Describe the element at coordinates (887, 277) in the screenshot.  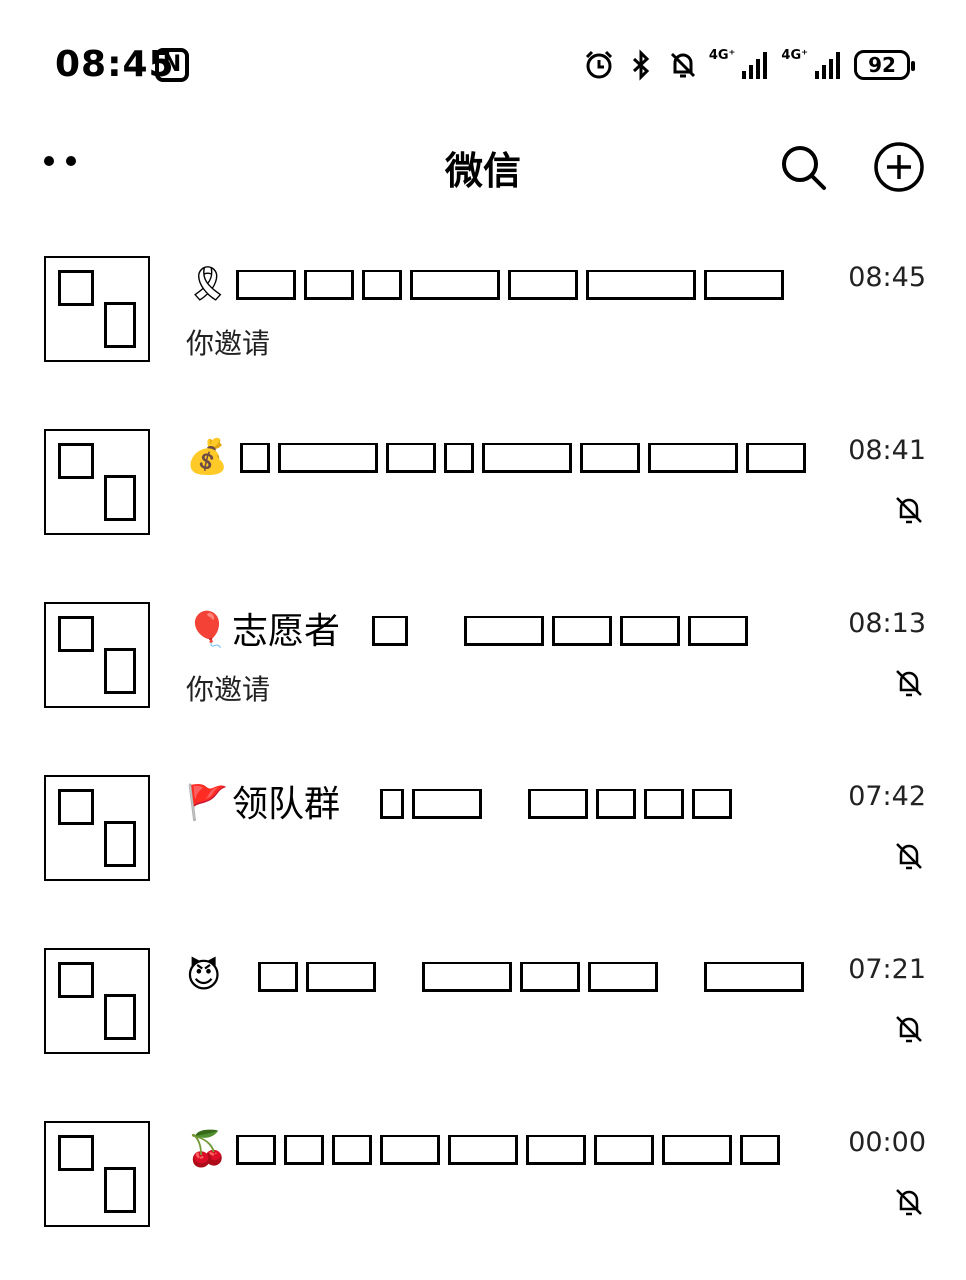
I see `chat-time: 08:45` at that location.